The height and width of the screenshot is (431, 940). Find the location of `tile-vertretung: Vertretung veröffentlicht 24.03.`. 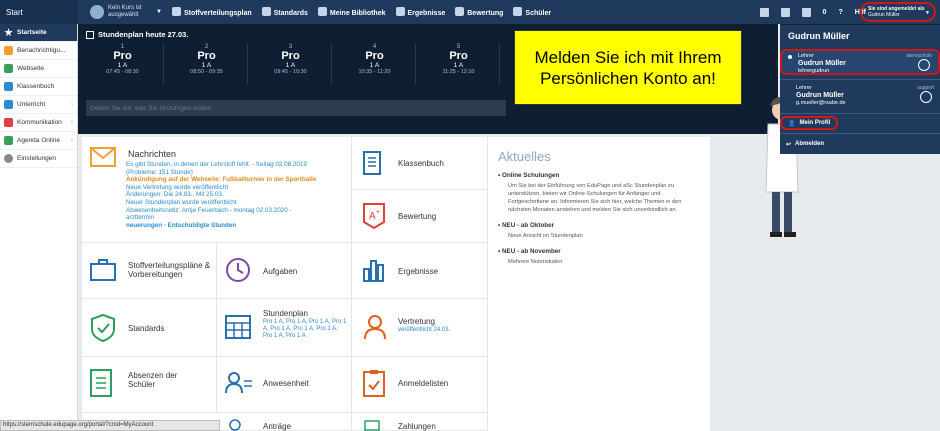

tile-vertretung: Vertretung veröffentlicht 24.03. is located at coordinates (420, 328).